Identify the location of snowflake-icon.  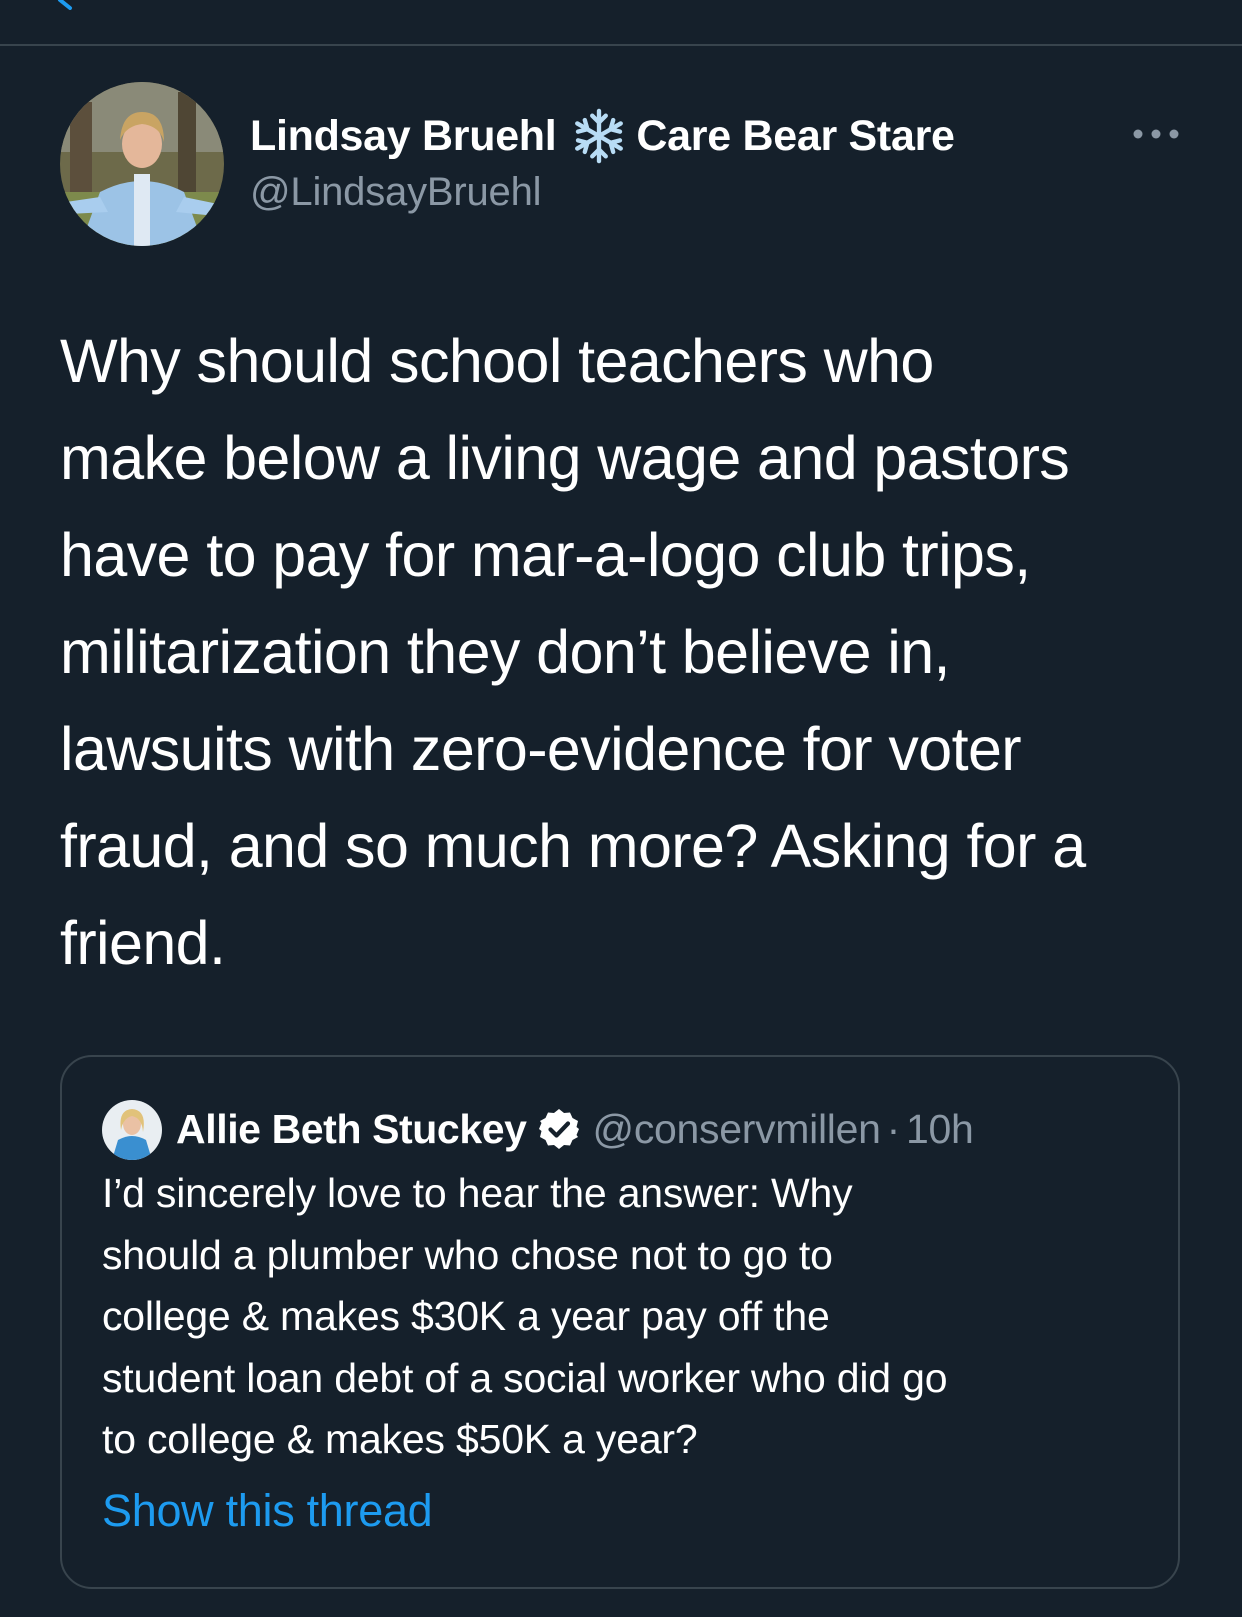
(599, 136).